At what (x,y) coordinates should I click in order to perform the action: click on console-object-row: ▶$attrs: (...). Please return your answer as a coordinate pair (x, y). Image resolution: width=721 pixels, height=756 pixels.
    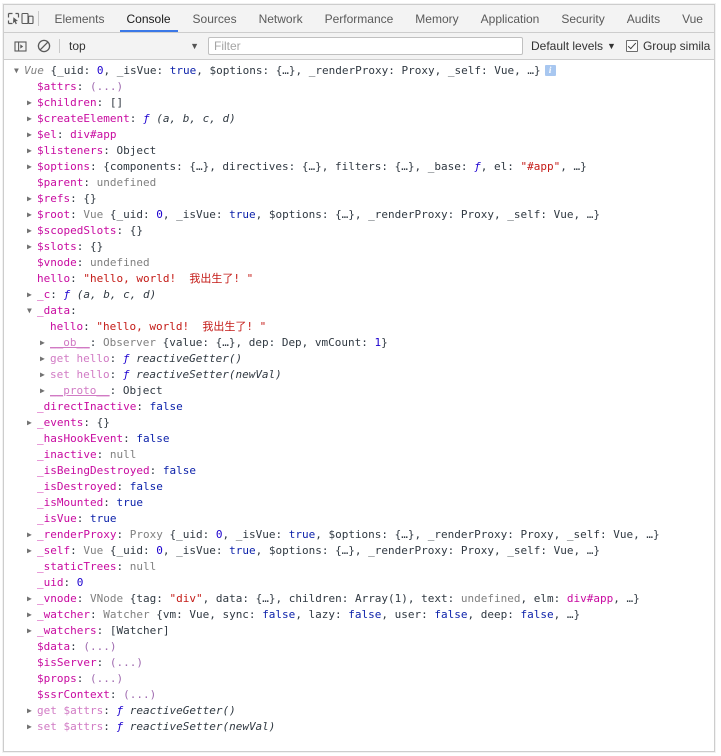
    Looking at the image, I should click on (359, 87).